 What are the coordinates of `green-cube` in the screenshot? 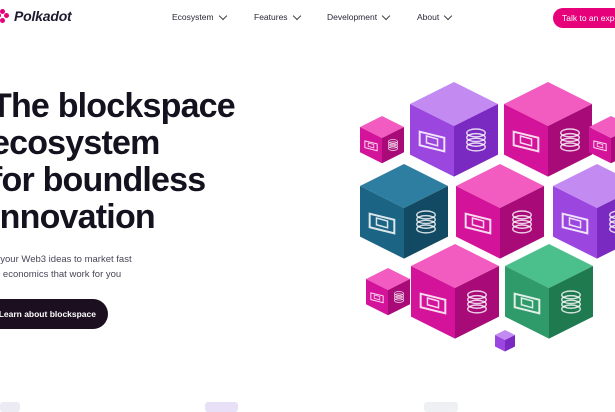 It's located at (549, 291).